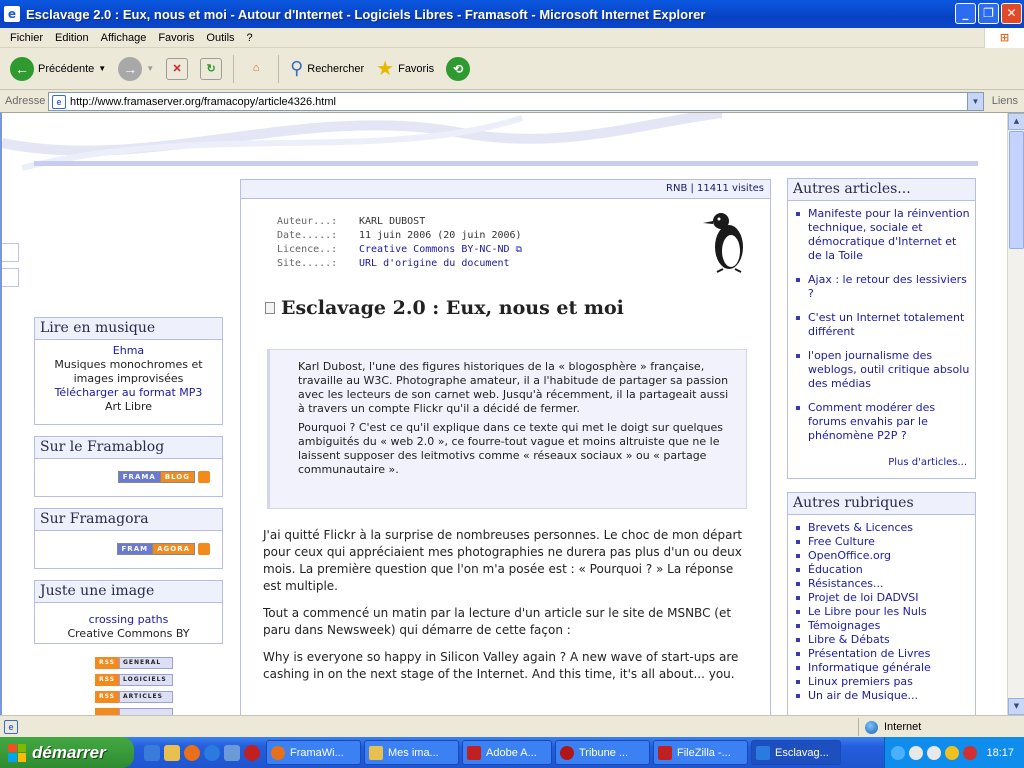  Describe the element at coordinates (1011, 13) in the screenshot. I see `close-button: ✕` at that location.